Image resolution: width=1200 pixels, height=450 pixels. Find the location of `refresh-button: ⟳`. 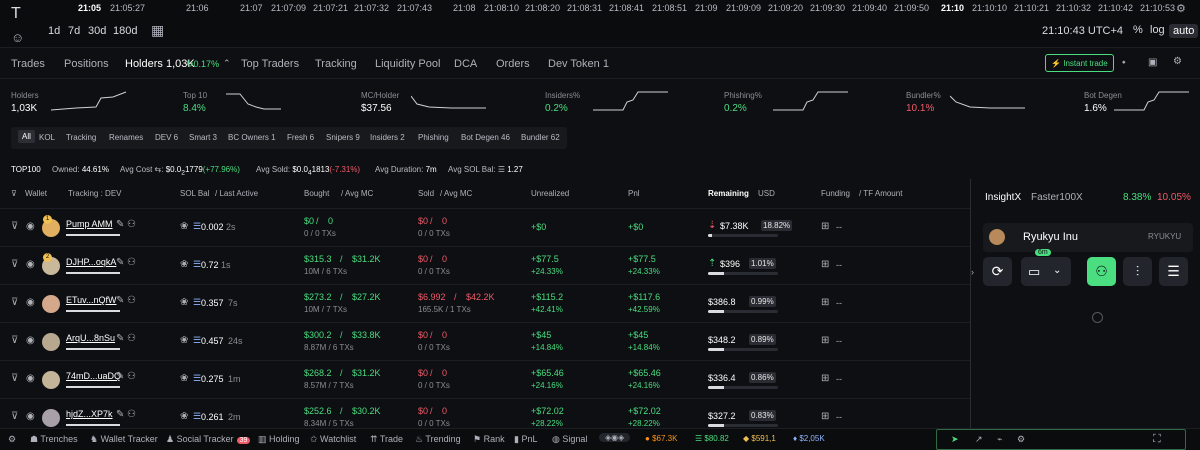

refresh-button: ⟳ is located at coordinates (997, 271).